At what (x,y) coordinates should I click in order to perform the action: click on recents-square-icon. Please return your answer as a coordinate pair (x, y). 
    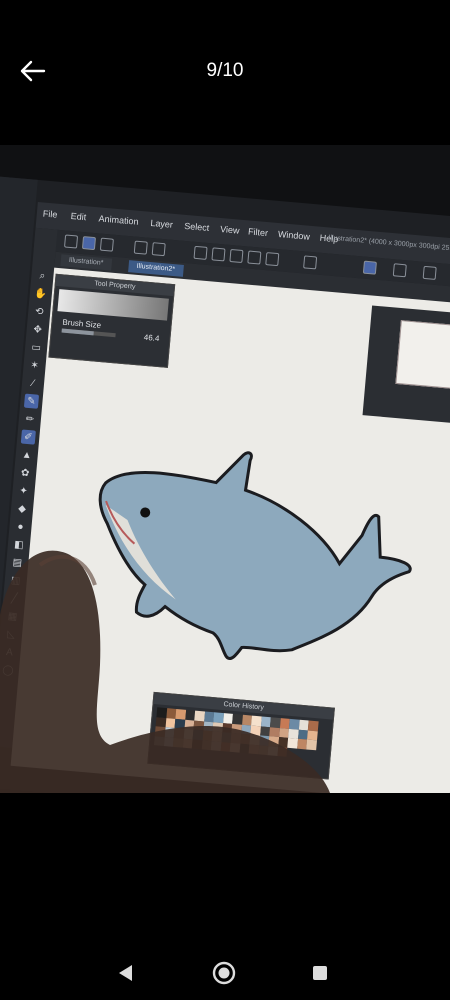
    Looking at the image, I should click on (320, 973).